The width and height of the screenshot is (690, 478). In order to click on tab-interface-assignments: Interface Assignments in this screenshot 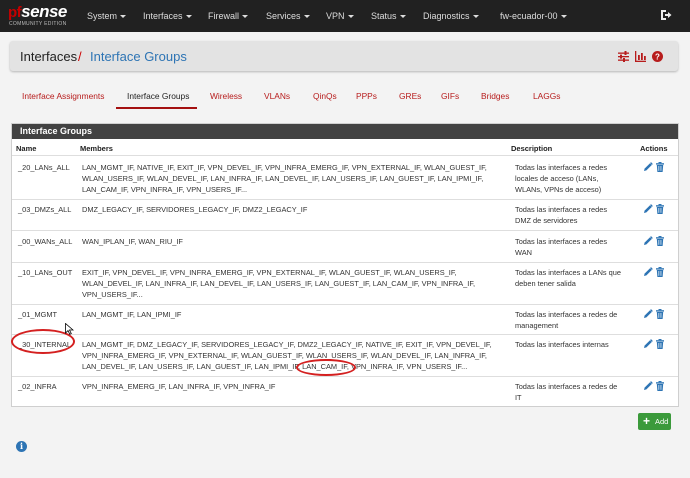, I will do `click(63, 96)`.